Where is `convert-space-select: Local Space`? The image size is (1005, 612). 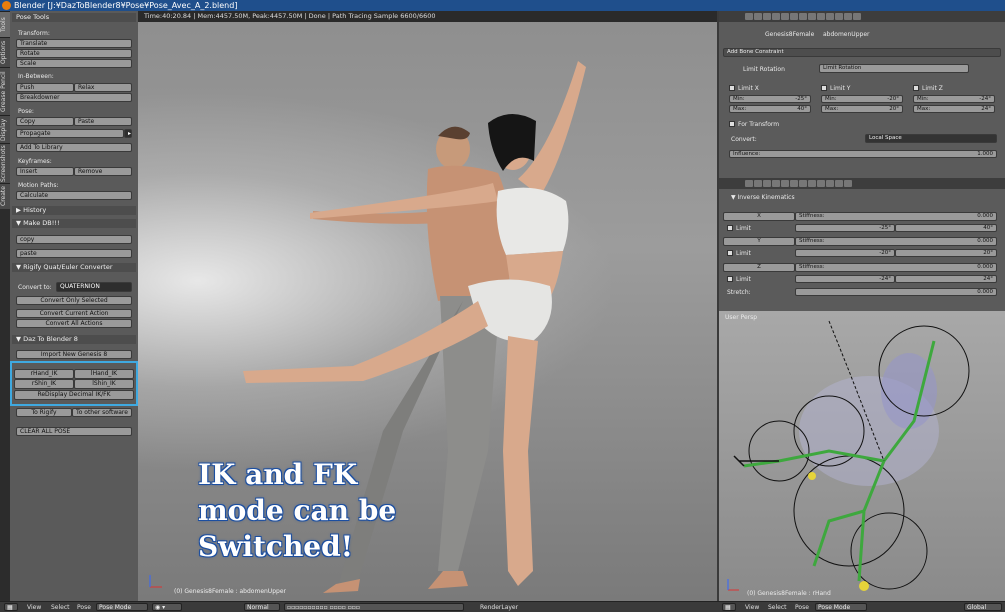 convert-space-select: Local Space is located at coordinates (931, 138).